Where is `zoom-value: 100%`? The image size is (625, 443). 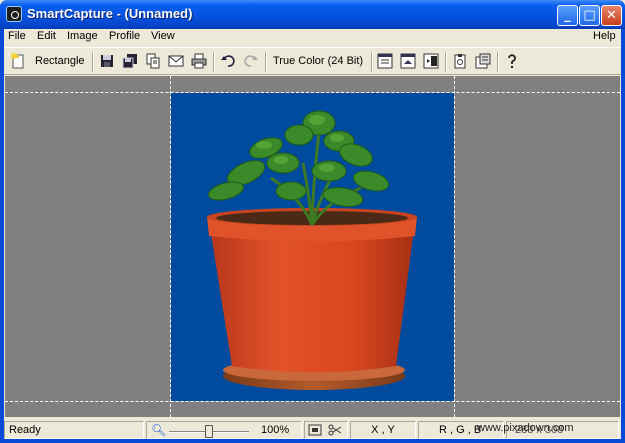 zoom-value: 100% is located at coordinates (275, 430).